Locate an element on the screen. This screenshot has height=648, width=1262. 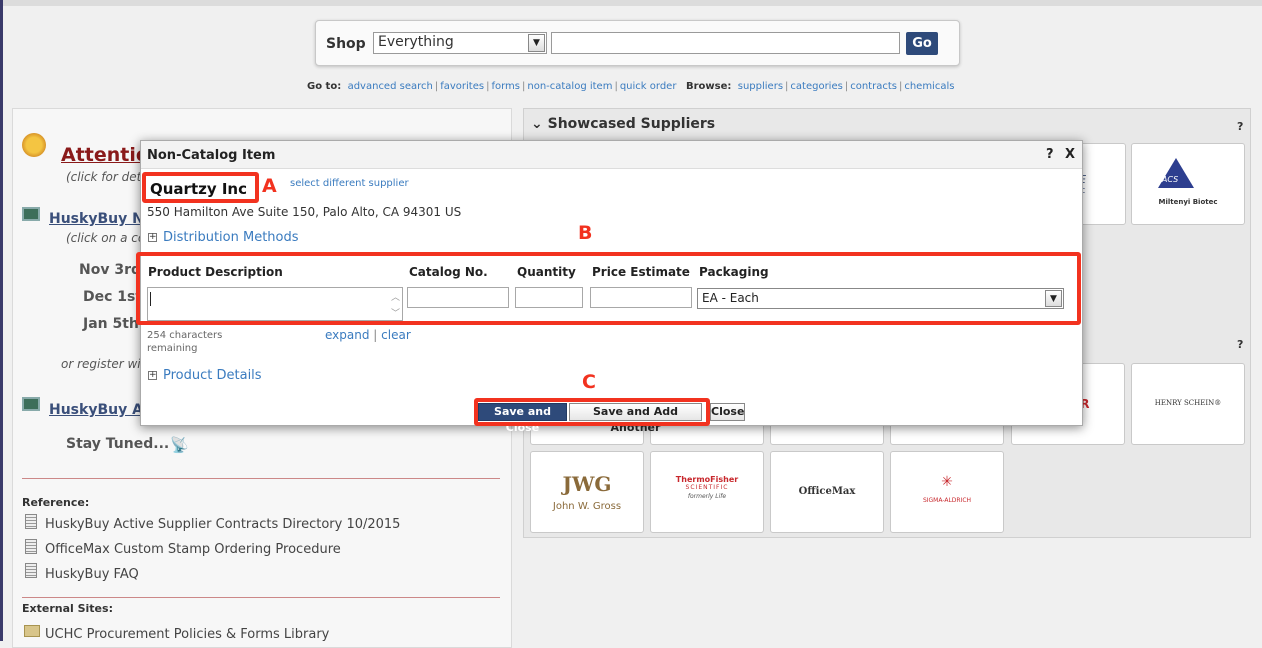
satellite-icon: 📡 is located at coordinates (179, 445).